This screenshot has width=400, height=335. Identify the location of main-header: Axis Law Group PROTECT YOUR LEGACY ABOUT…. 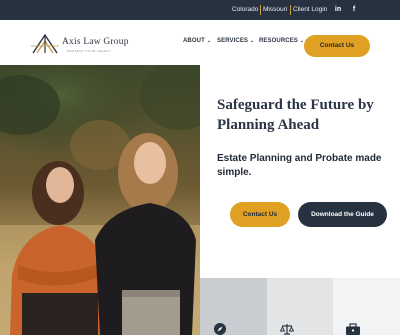
(200, 42).